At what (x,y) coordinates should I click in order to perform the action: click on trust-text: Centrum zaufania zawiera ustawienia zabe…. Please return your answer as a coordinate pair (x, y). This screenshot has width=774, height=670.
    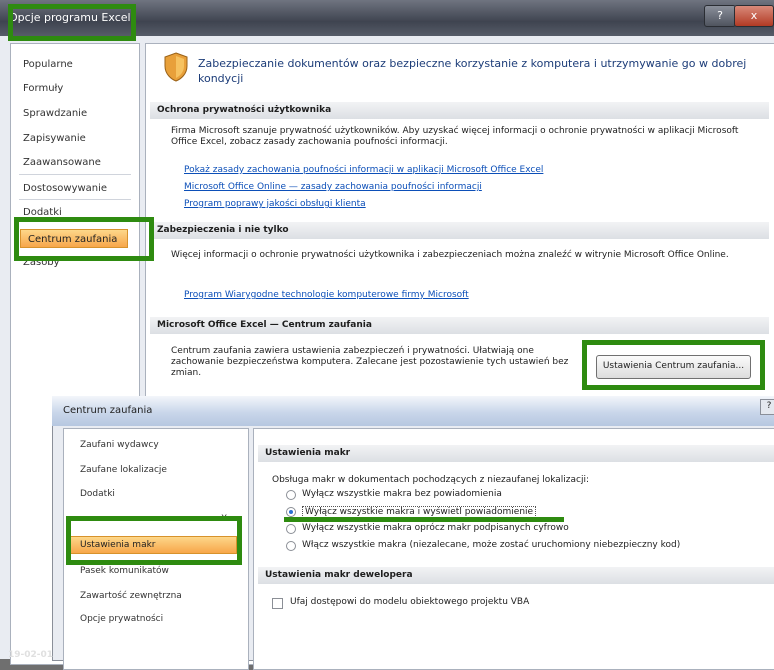
    Looking at the image, I should click on (370, 362).